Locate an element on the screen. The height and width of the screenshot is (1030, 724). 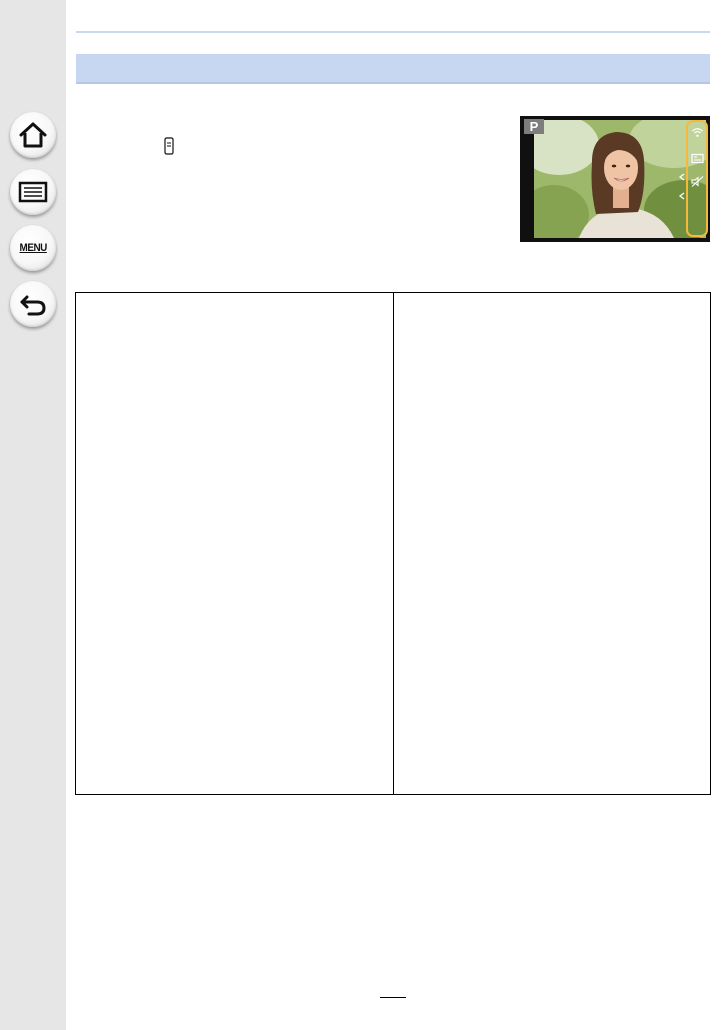
top-rule is located at coordinates (393, 32).